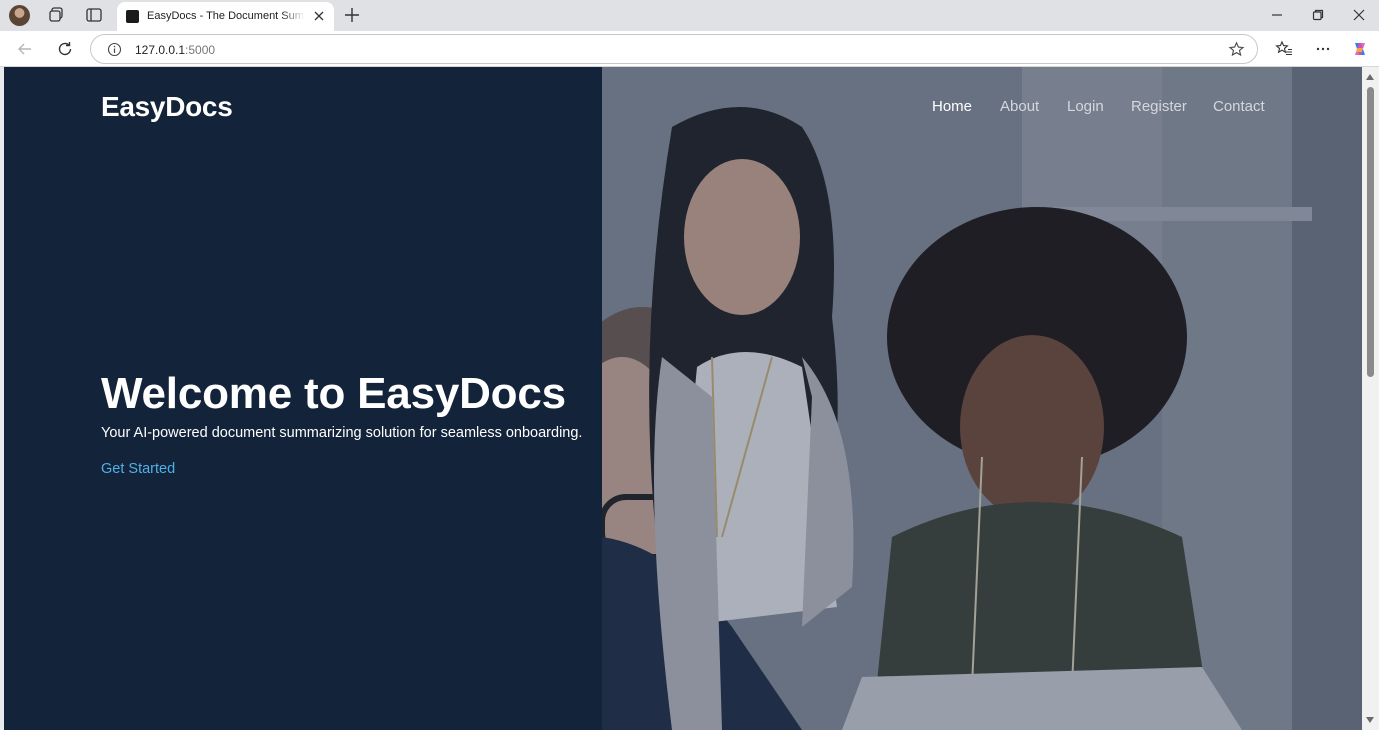 The width and height of the screenshot is (1379, 730). I want to click on restore-icon, so click(1318, 15).